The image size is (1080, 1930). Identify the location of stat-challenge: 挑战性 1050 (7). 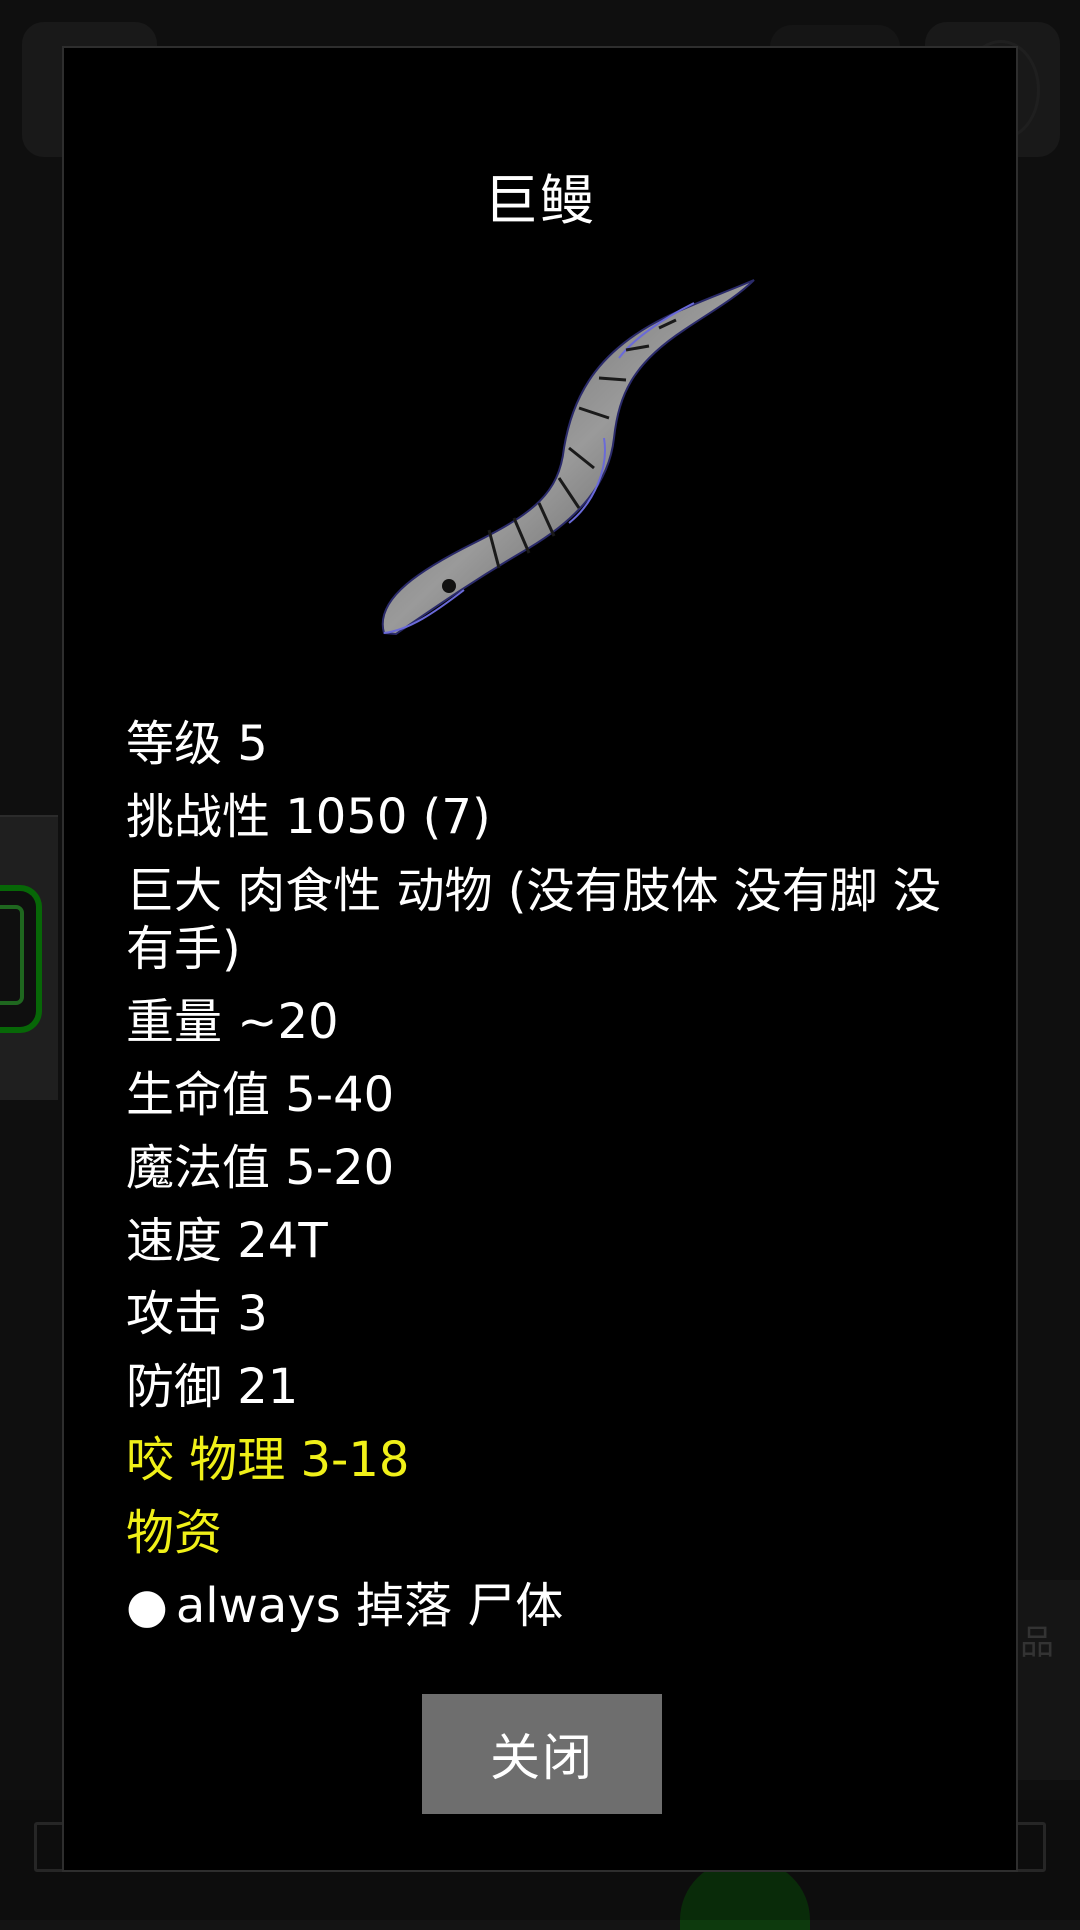
(308, 817).